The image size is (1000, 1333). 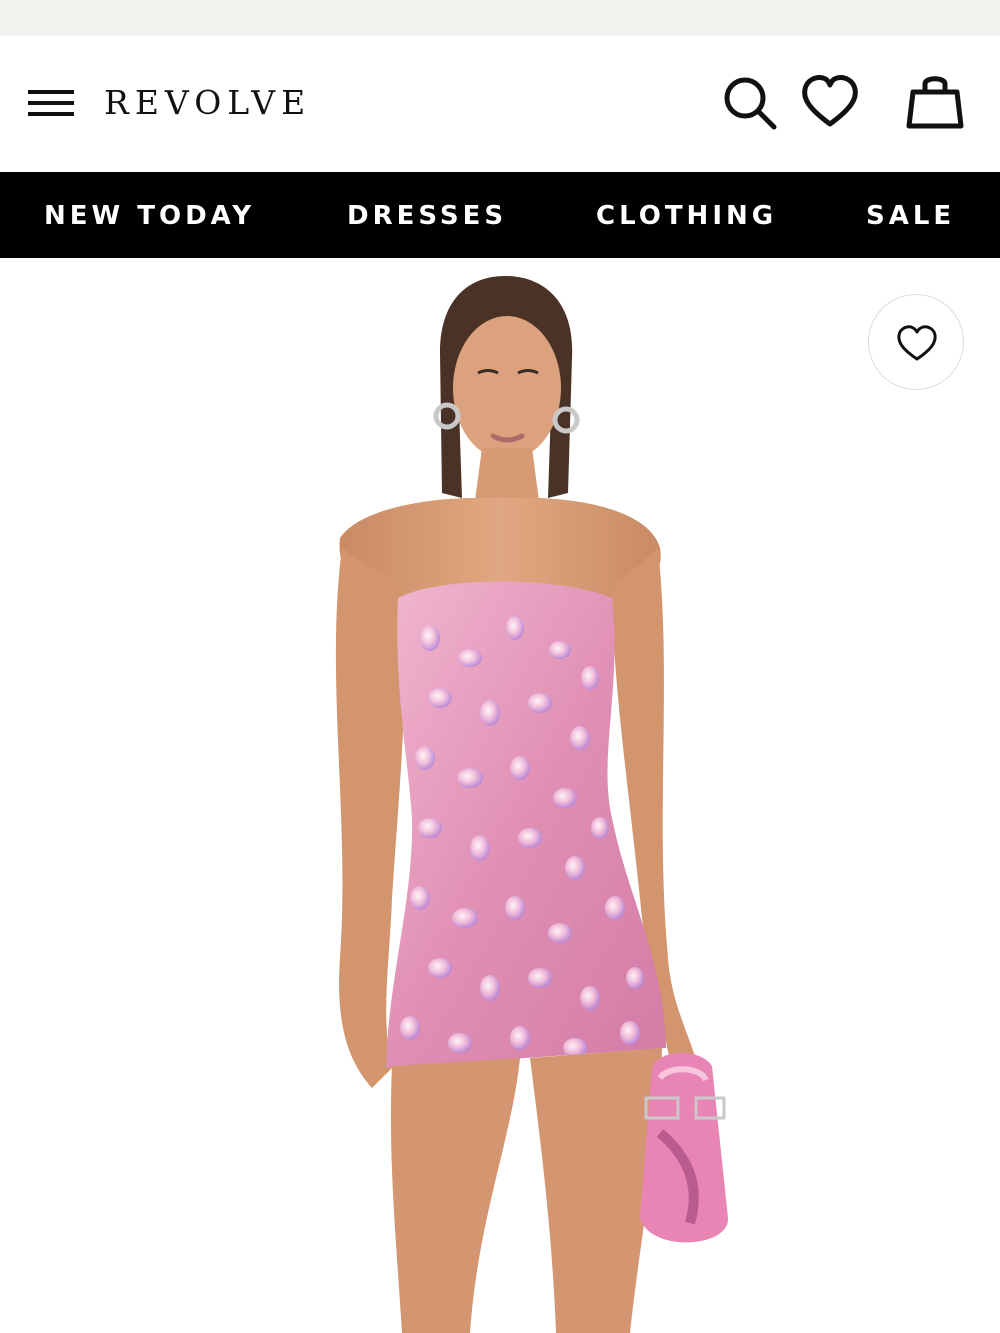 I want to click on shopping-bag-icon, so click(x=935, y=102).